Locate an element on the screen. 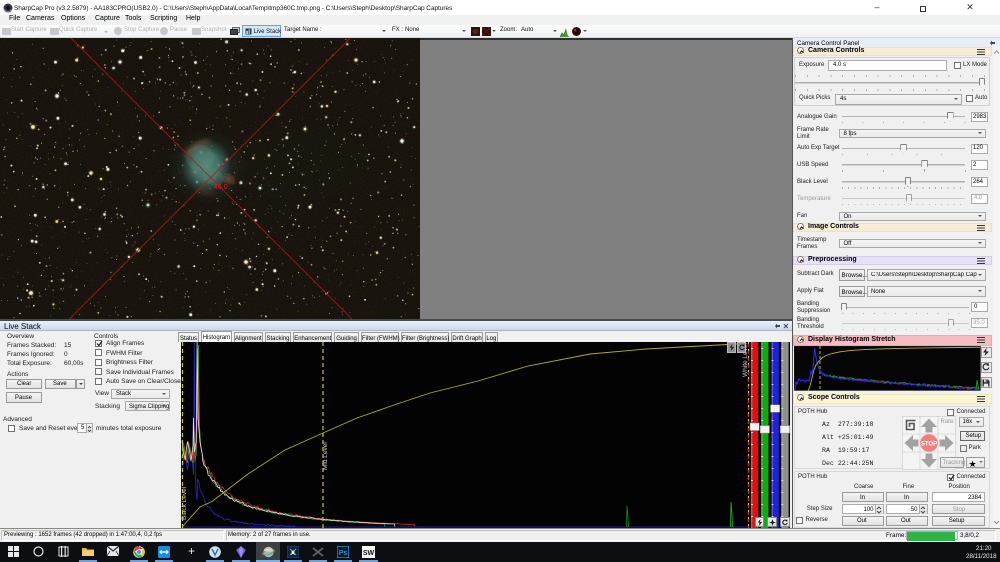 The height and width of the screenshot is (562, 1000). svg-text: Ps is located at coordinates (343, 553).